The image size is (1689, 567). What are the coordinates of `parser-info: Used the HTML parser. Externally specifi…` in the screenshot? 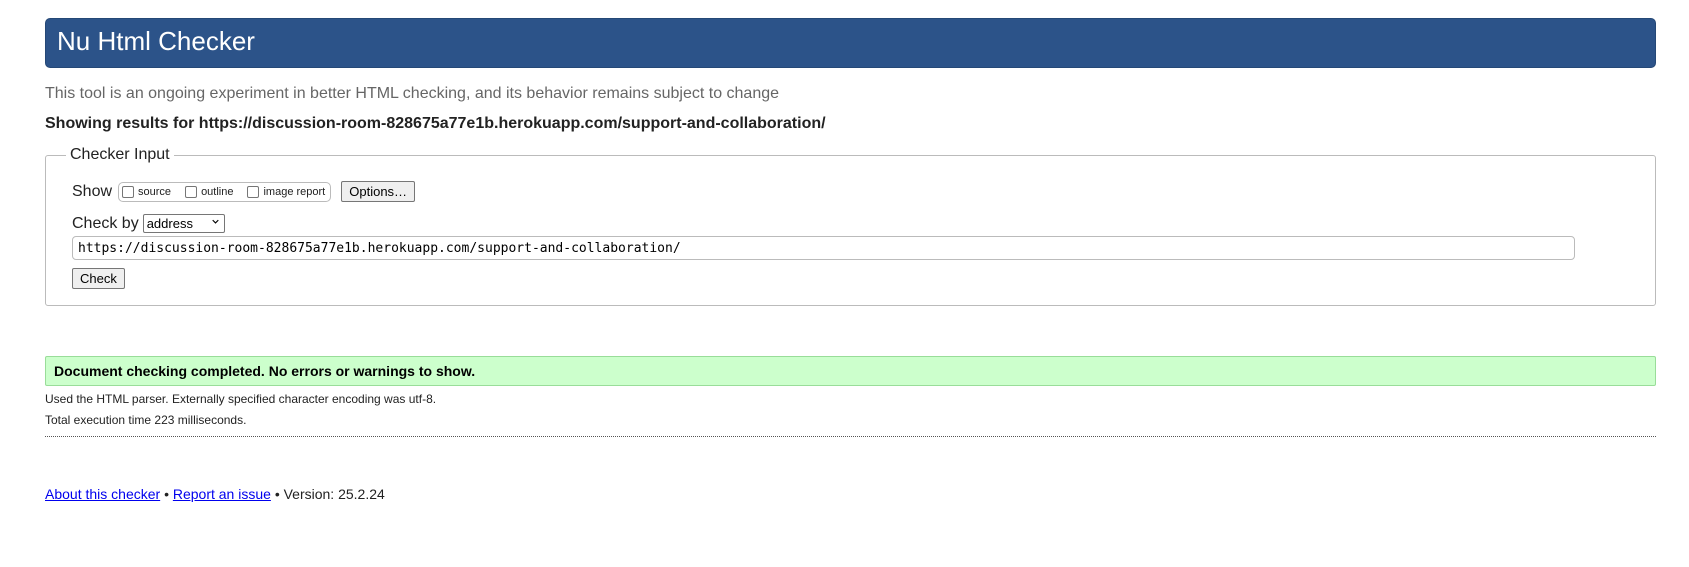 It's located at (241, 399).